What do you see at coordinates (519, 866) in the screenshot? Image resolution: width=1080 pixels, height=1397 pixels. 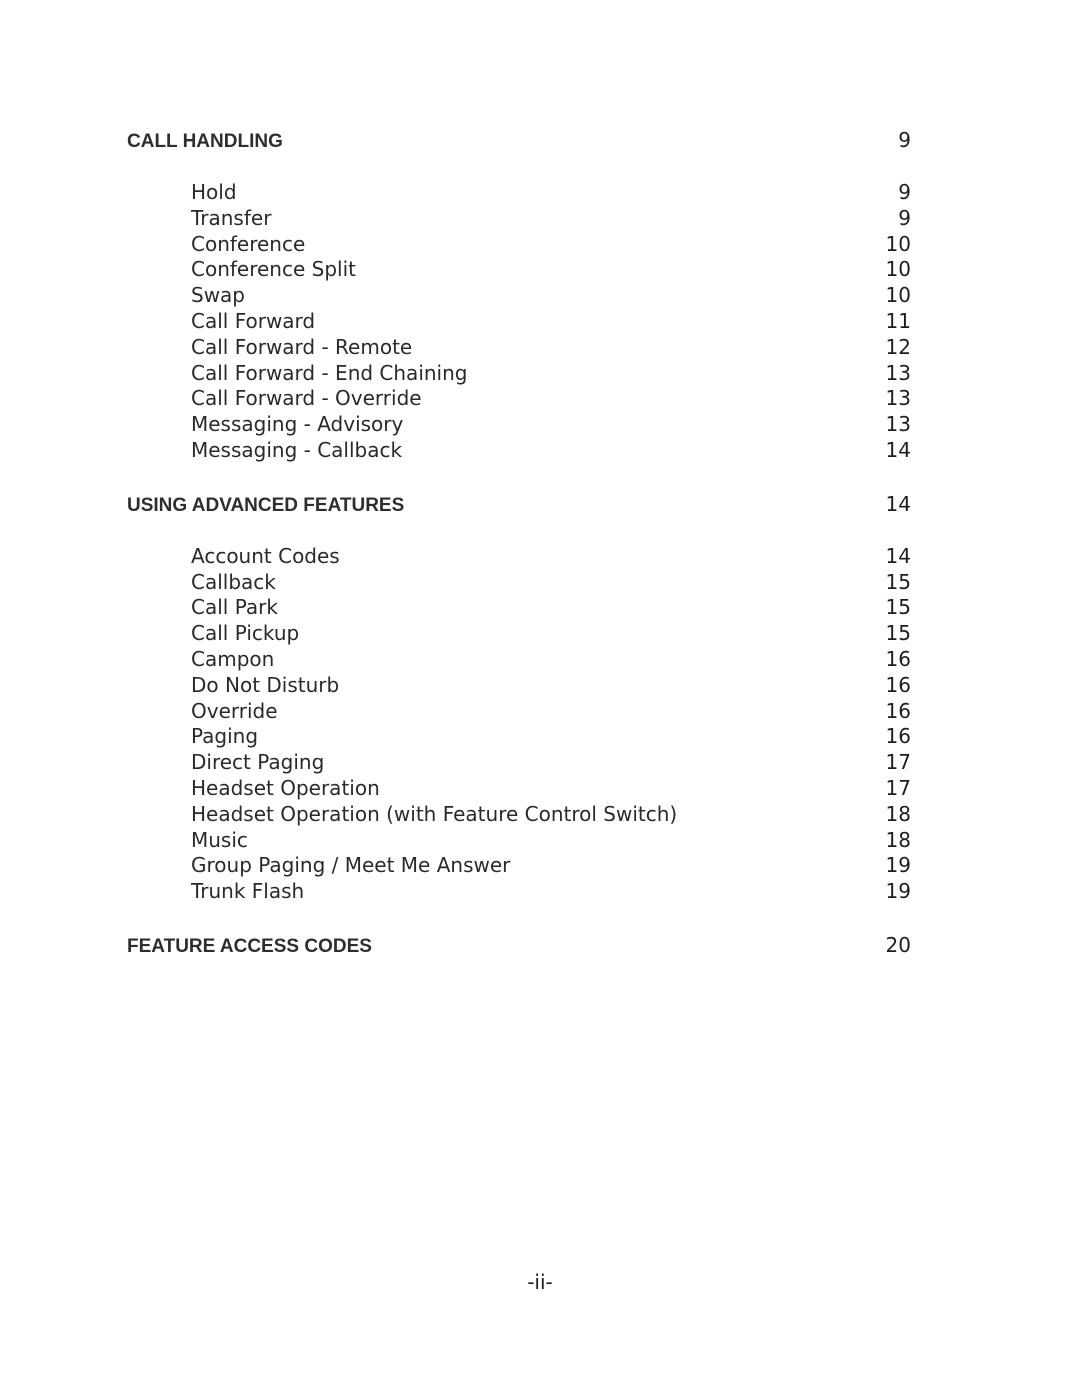 I see `toc-entry: Group Paging / Meet Me Answer 19` at bounding box center [519, 866].